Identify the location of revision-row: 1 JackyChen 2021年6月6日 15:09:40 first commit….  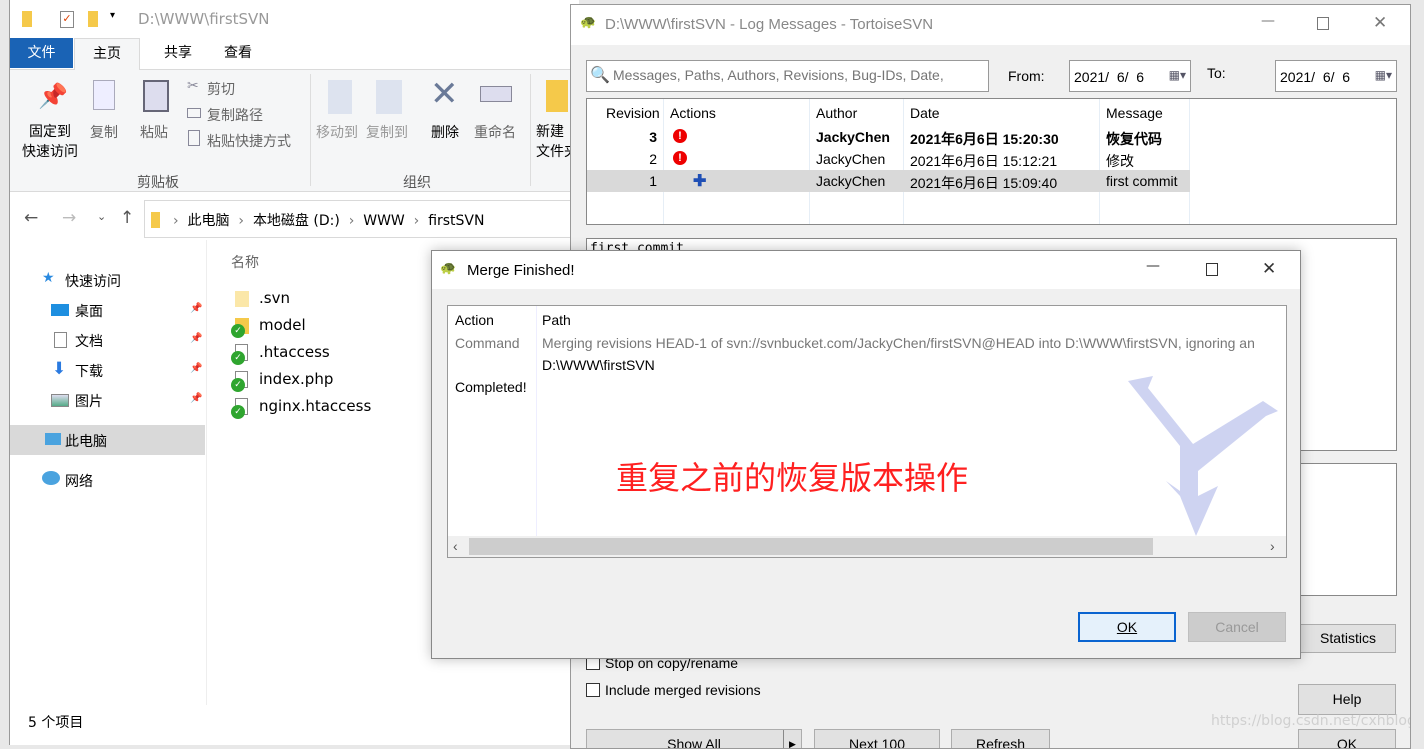
(888, 181).